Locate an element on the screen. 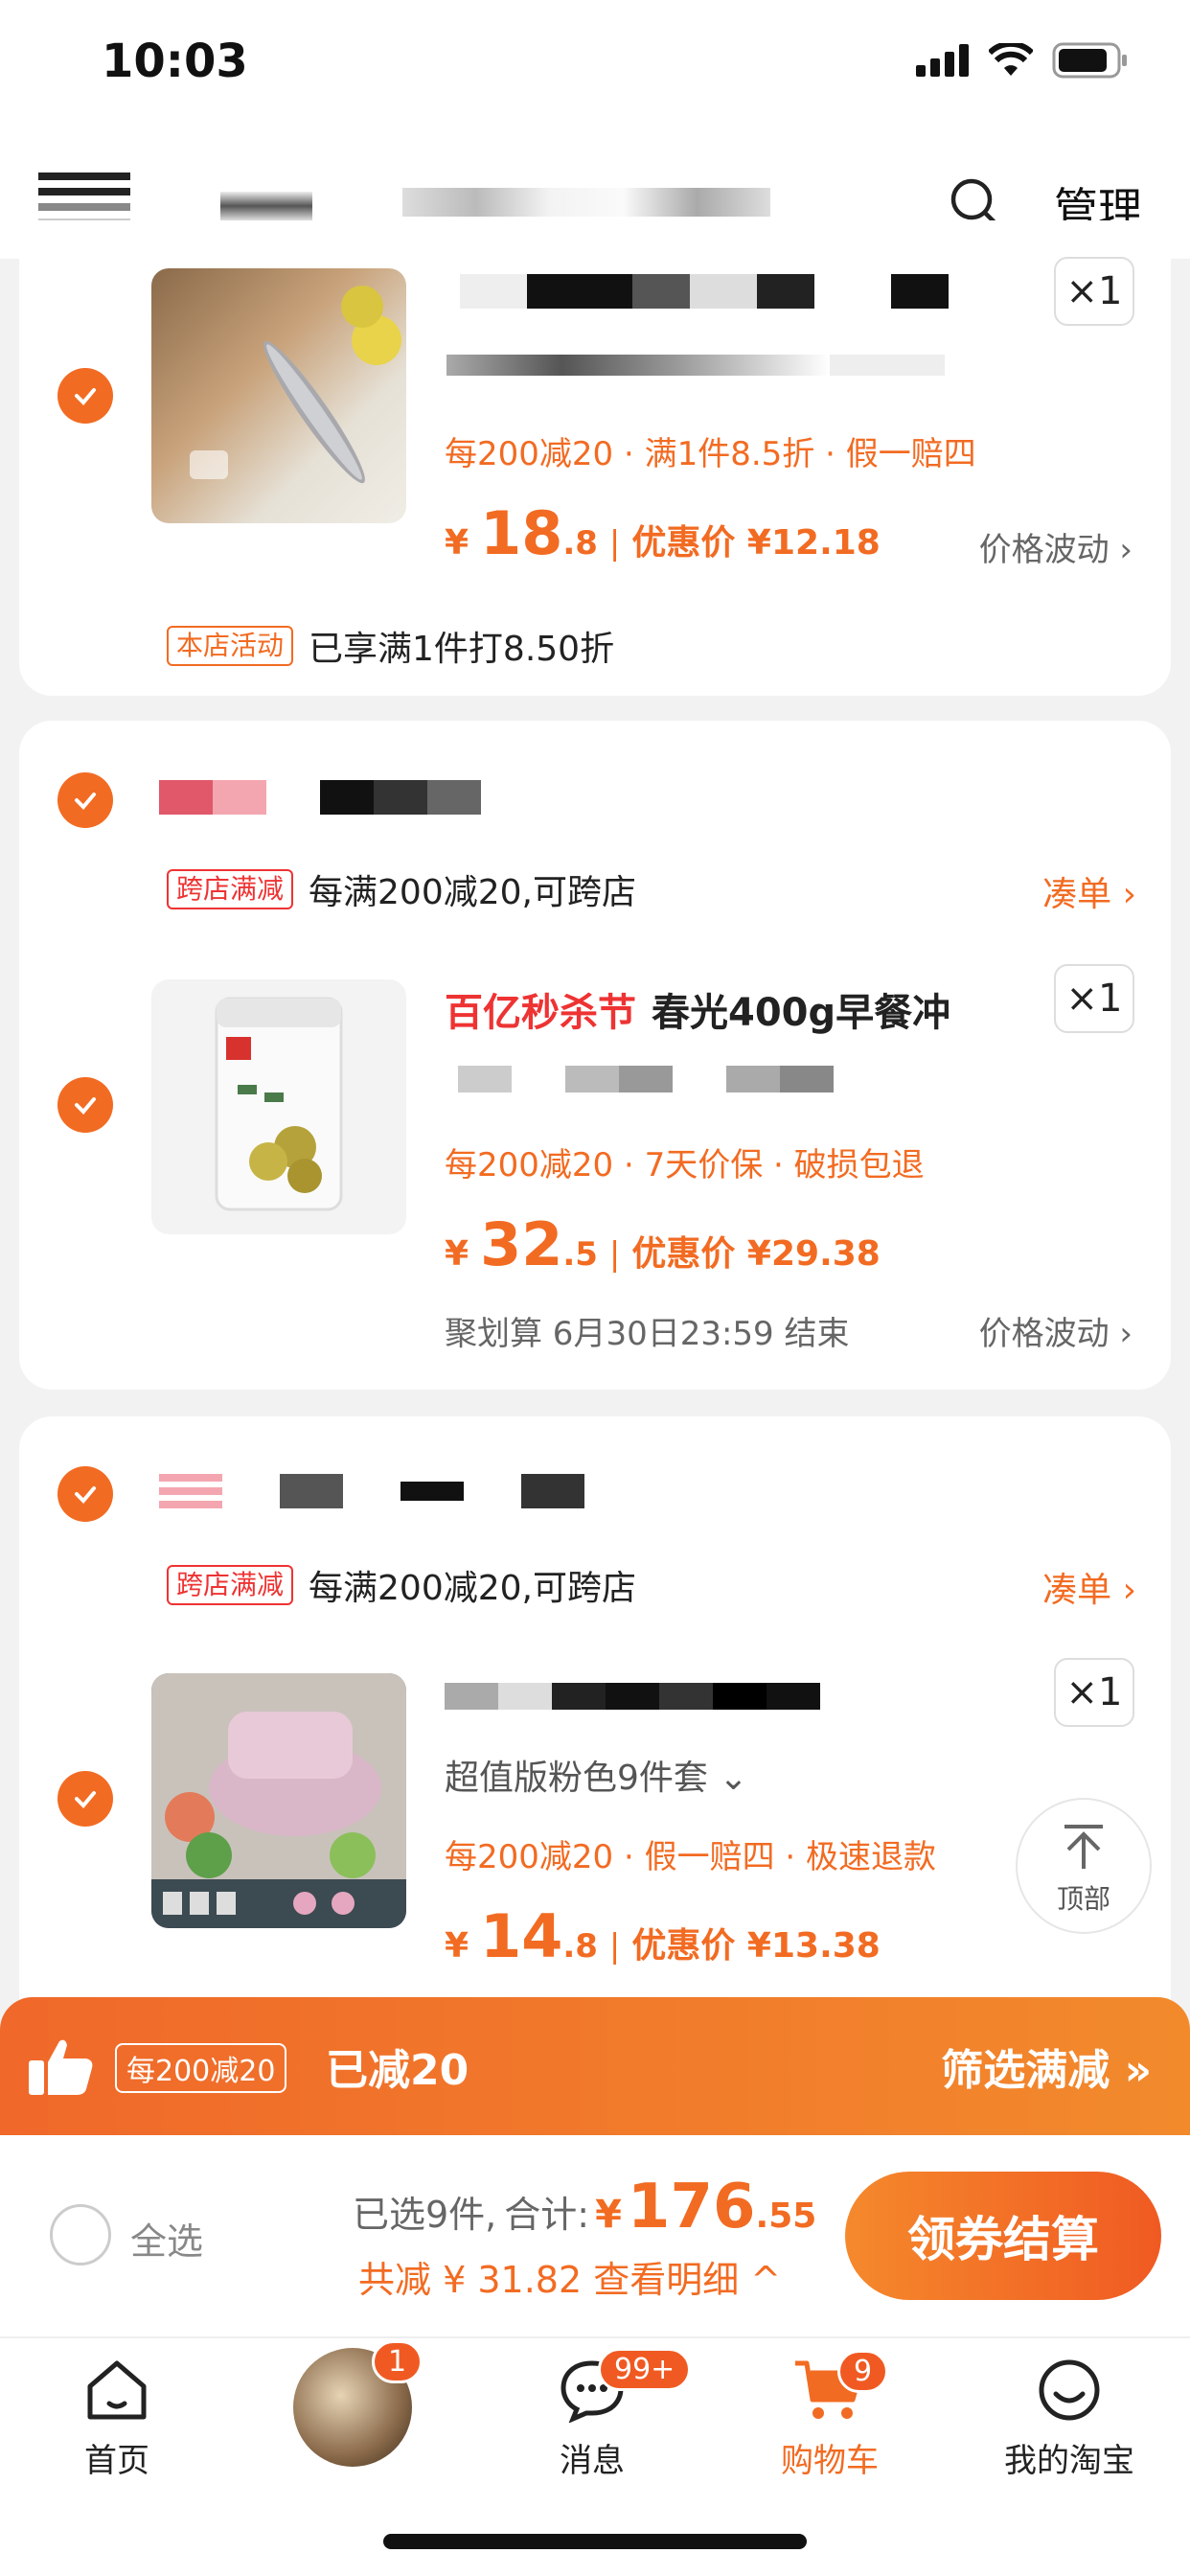 This screenshot has height=2576, width=1190. arrow-up-icon is located at coordinates (1083, 1847).